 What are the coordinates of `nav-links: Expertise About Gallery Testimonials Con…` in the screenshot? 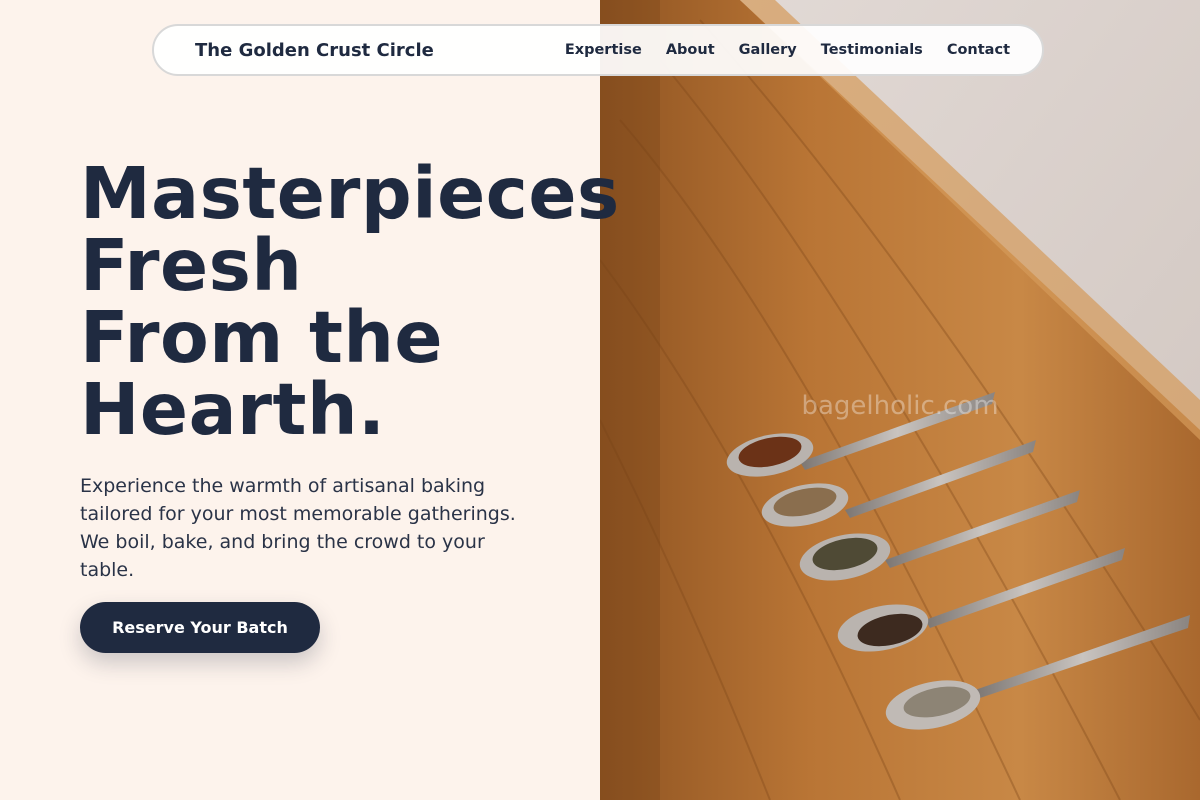 It's located at (787, 50).